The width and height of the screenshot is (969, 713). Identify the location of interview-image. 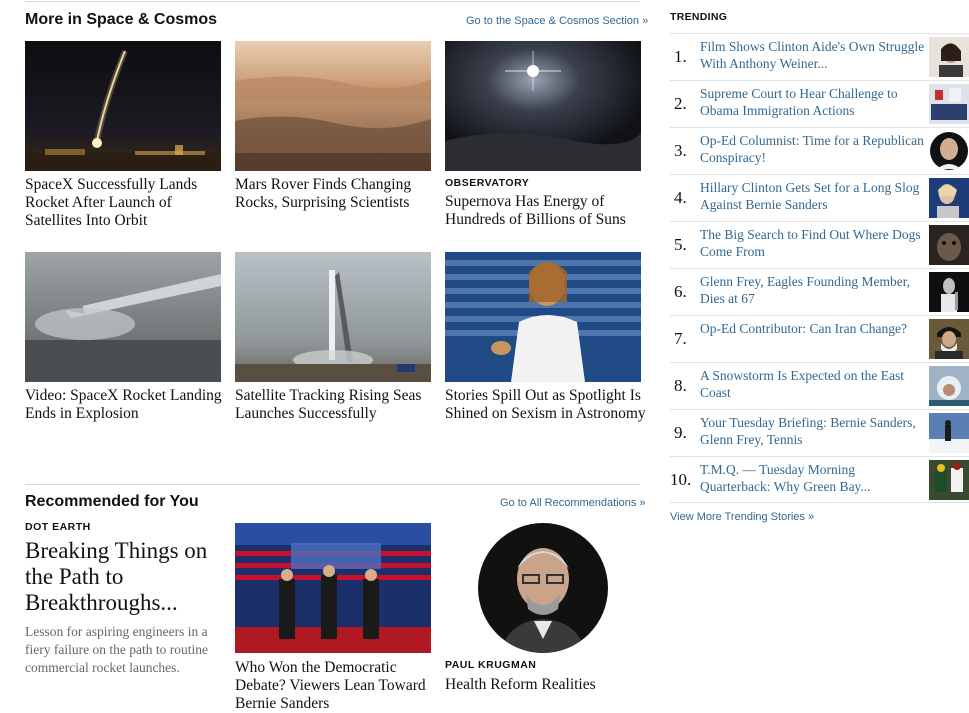
(543, 317).